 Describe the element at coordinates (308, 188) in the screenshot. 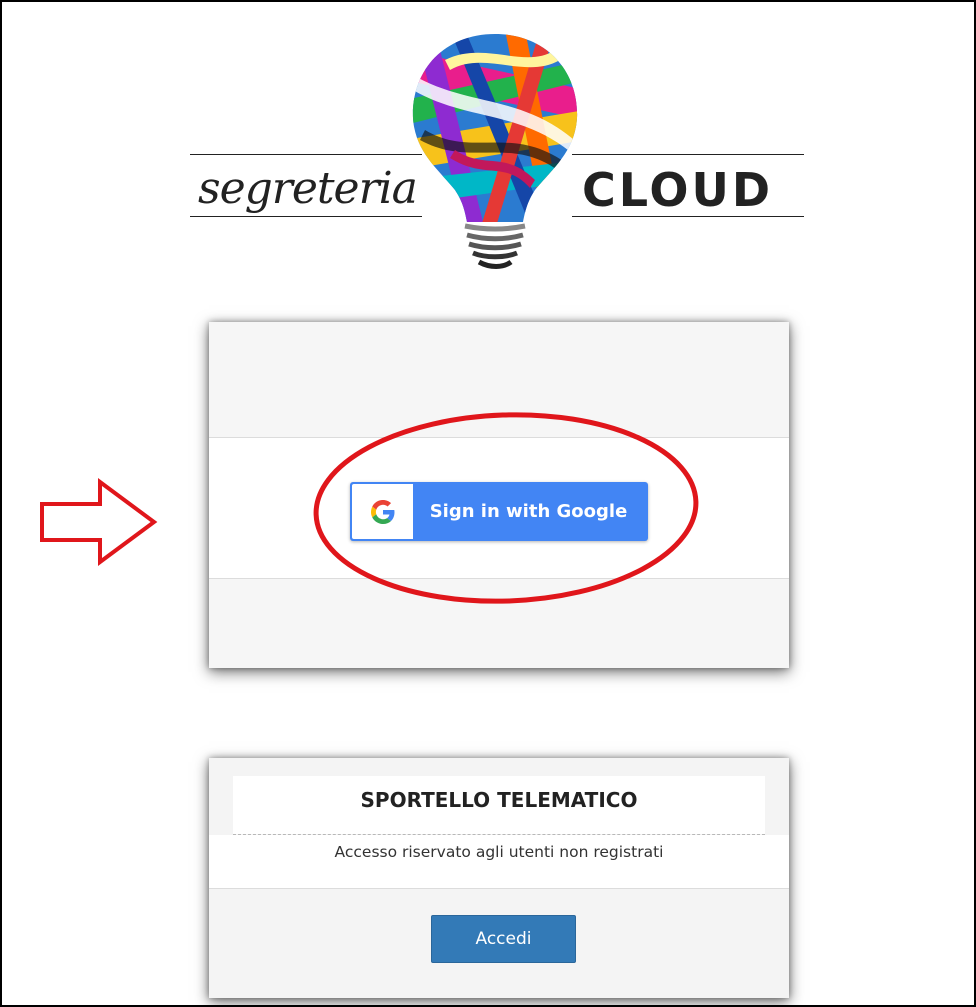

I see `logo-word-segreteria: segreteria` at that location.